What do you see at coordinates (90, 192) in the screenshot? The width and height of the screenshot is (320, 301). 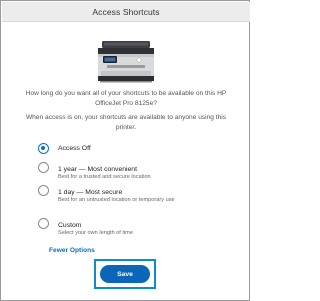 I see `option-title: 1 day — Most secure` at bounding box center [90, 192].